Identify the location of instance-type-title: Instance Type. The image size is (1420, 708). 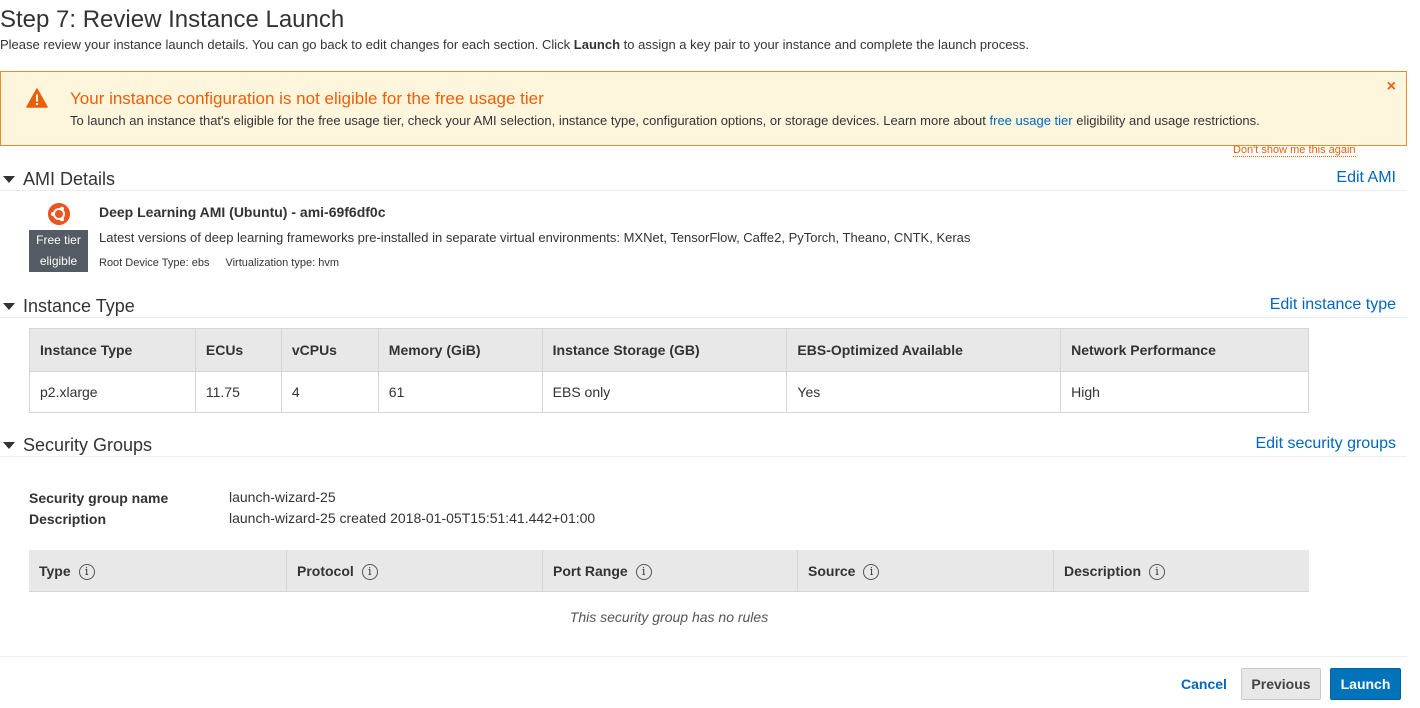
(79, 306).